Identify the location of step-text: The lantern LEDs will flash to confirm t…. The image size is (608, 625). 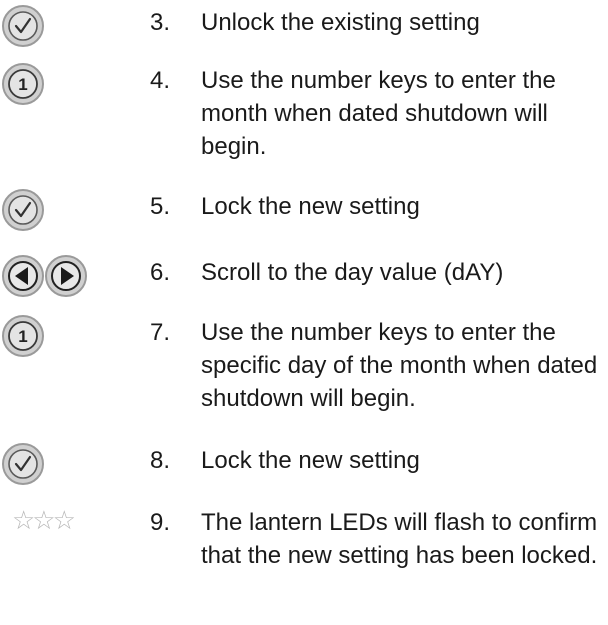
(399, 539).